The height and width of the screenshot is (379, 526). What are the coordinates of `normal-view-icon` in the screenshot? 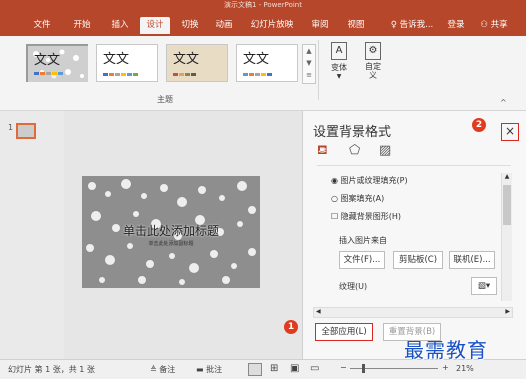 It's located at (255, 369).